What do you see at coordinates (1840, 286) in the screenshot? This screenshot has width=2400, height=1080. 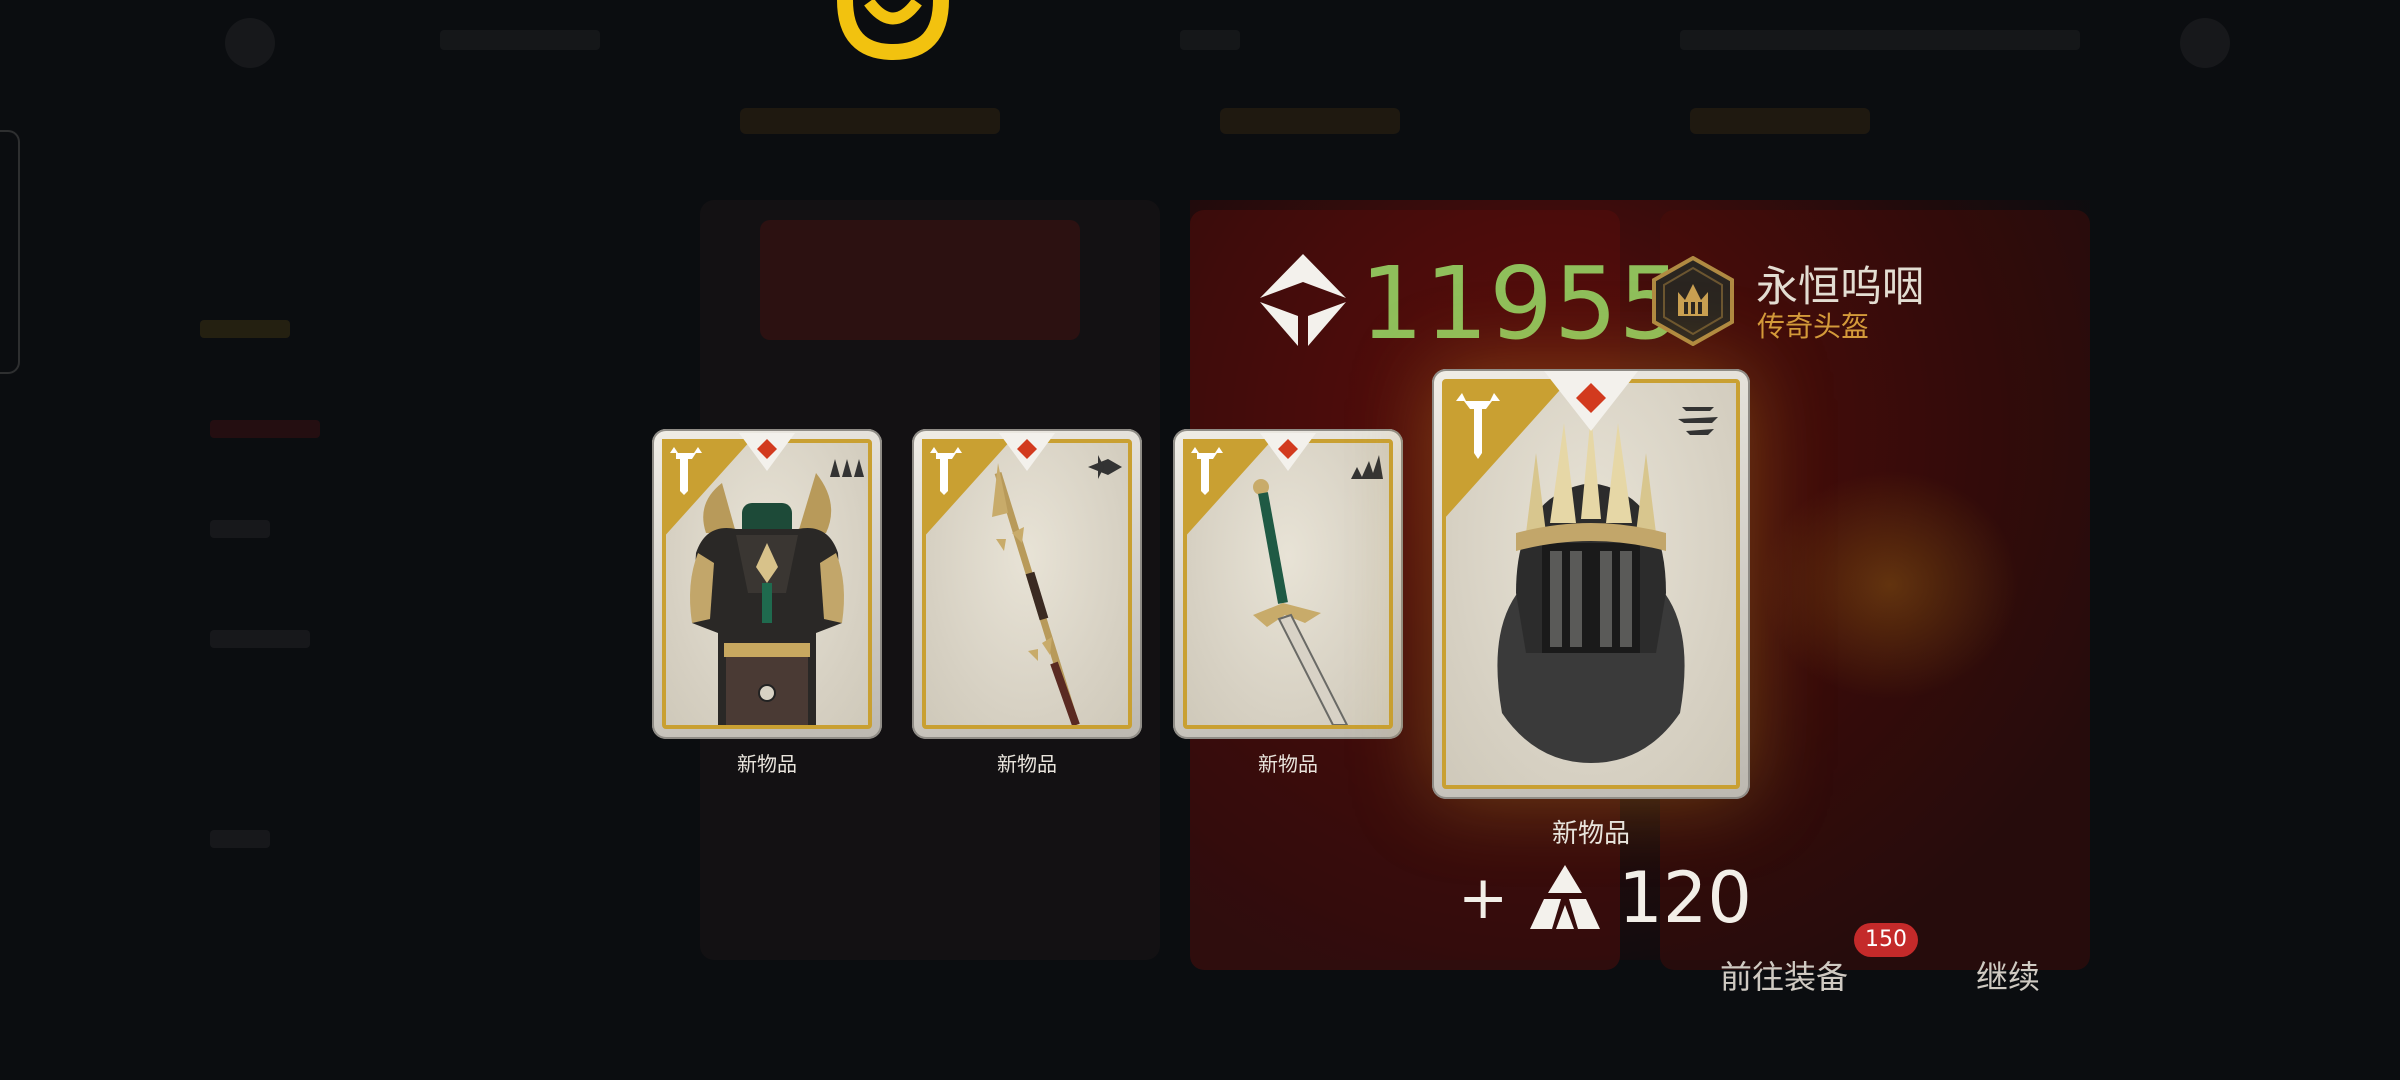 I see `item-name: 永恒呜咽` at bounding box center [1840, 286].